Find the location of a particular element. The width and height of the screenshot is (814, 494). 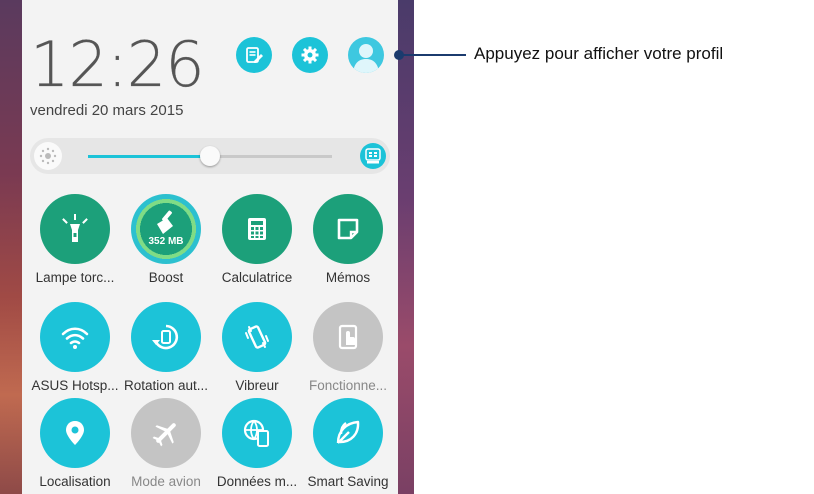

leaf-icon is located at coordinates (348, 433).